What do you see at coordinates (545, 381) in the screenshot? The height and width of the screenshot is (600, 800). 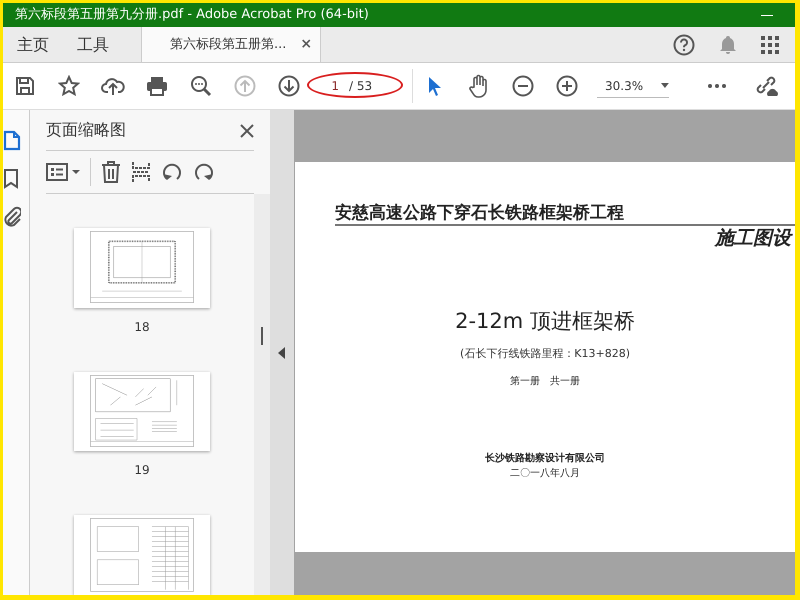 I see `volume-text: 第一册 共一册` at bounding box center [545, 381].